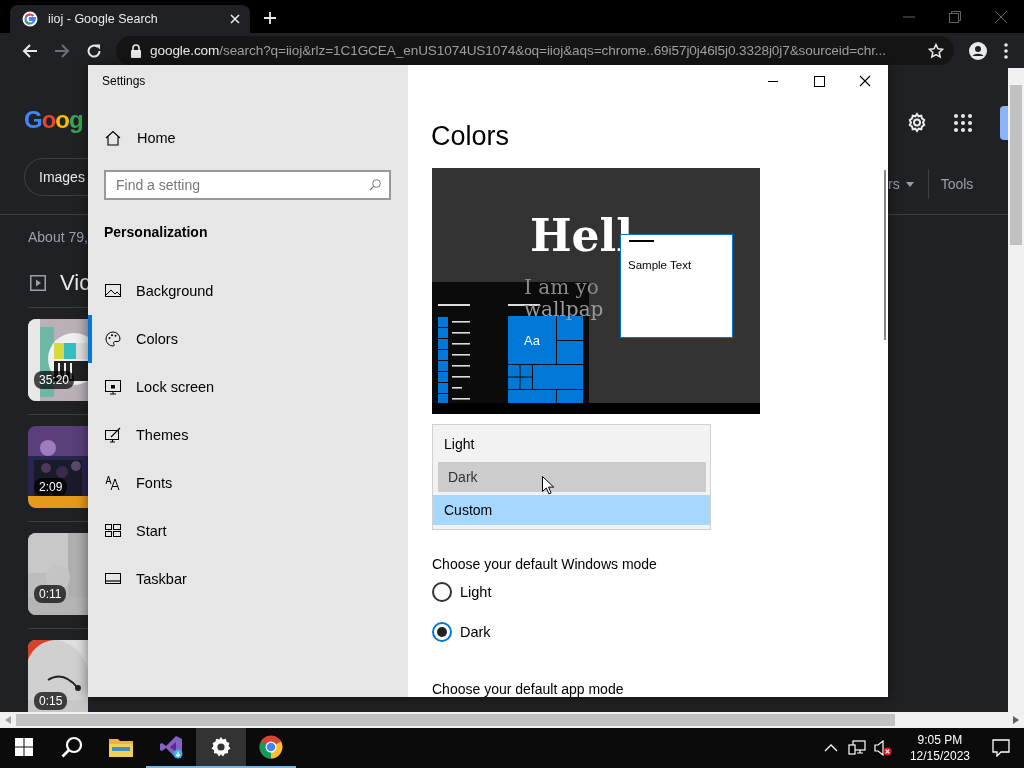 The image size is (1024, 768). Describe the element at coordinates (475, 632) in the screenshot. I see `radio-label: Dark` at that location.